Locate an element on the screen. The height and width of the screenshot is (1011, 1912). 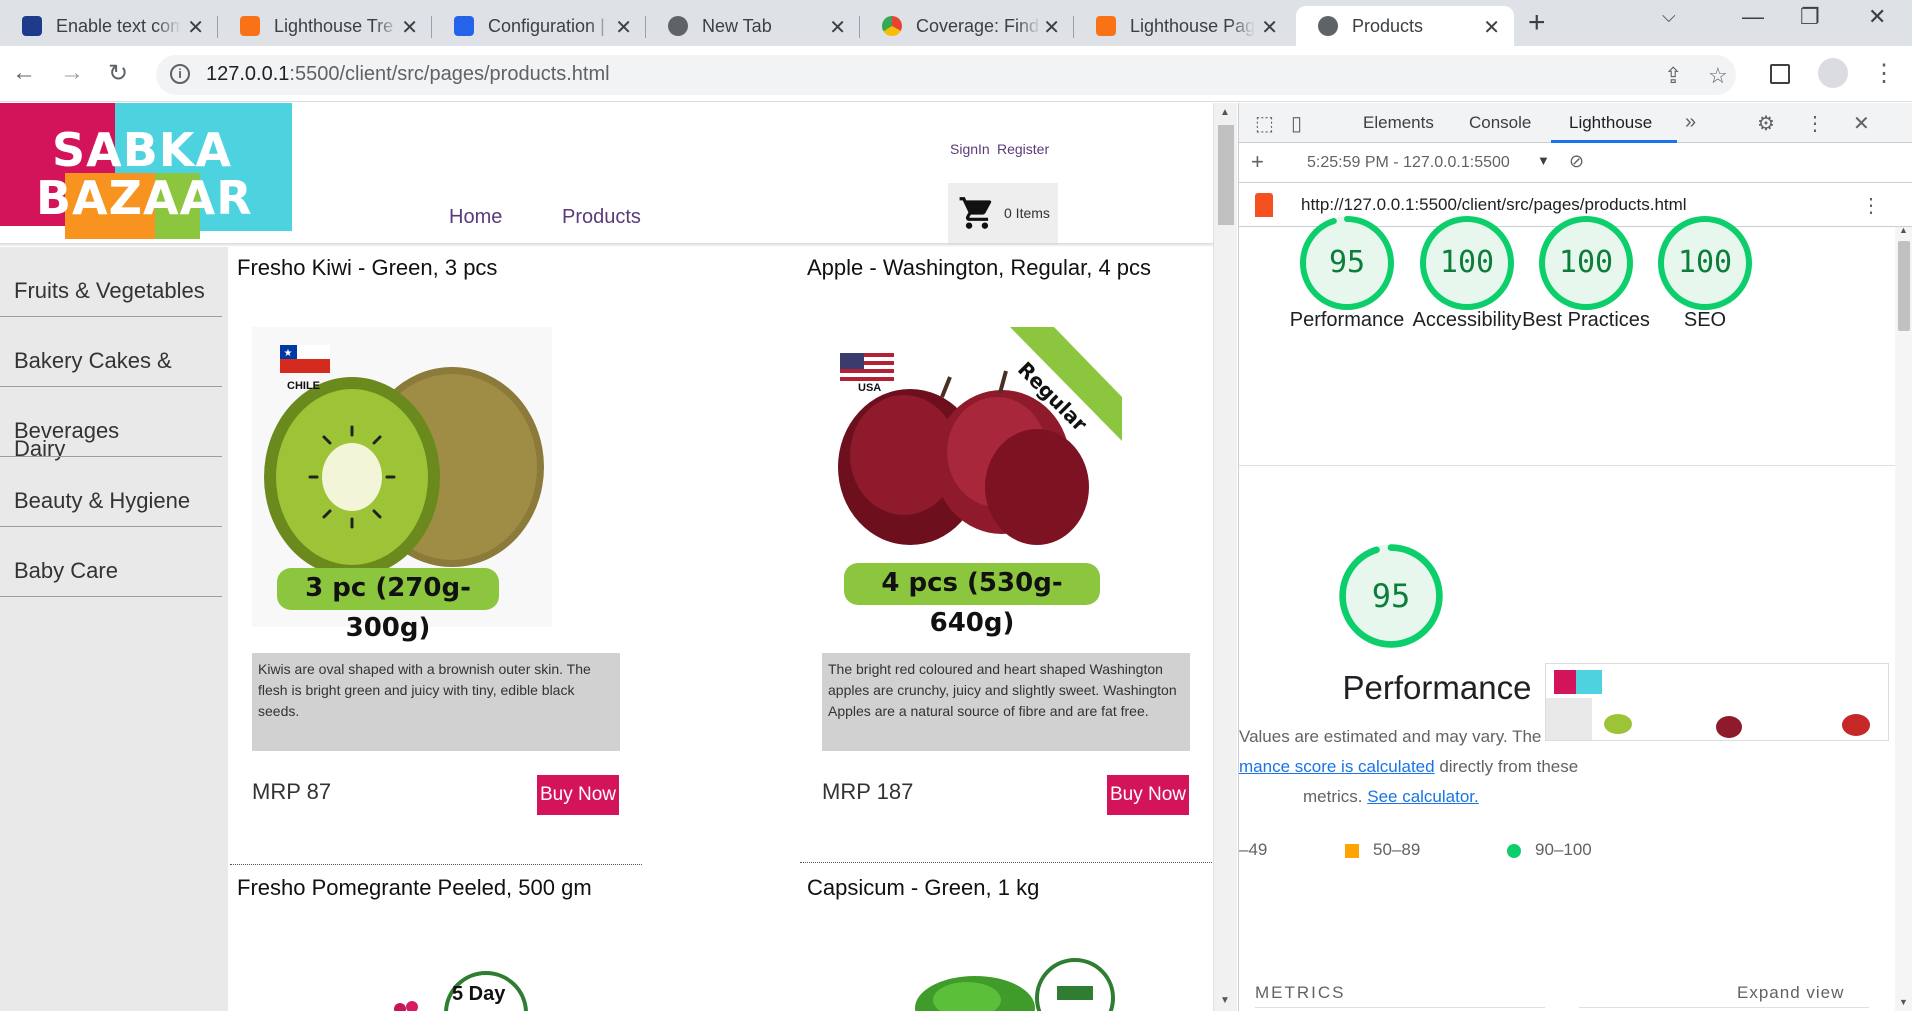
info-icon: i is located at coordinates (180, 74).